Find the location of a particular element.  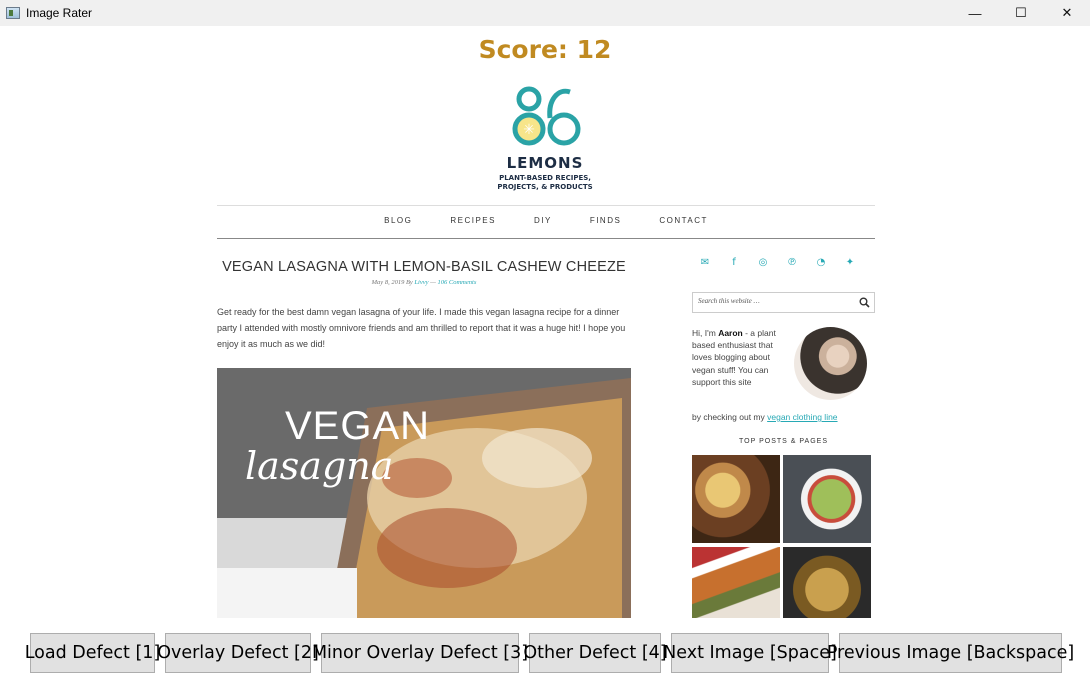

email-icon: ✉ is located at coordinates (705, 262).